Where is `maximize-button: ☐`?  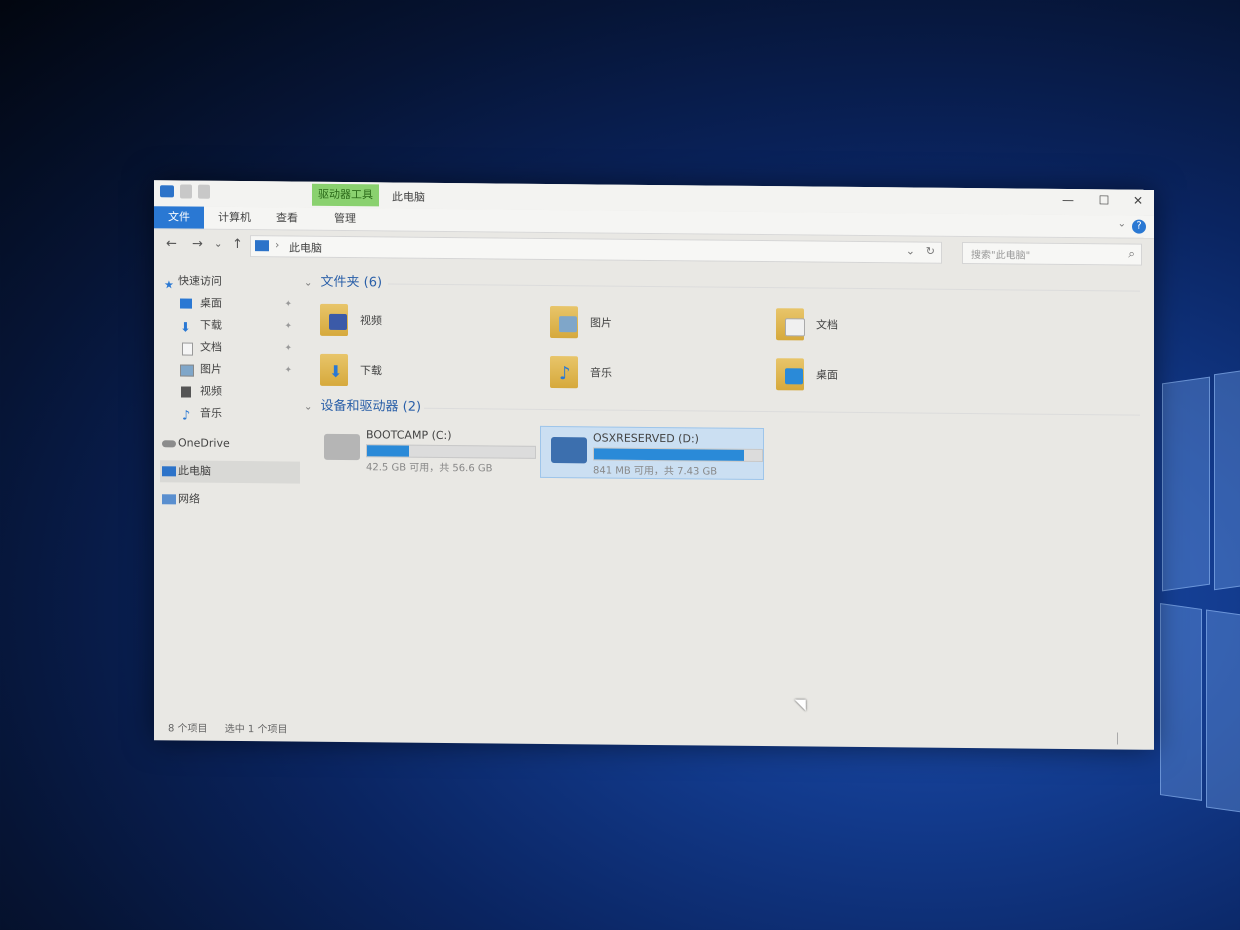
maximize-button: ☐ is located at coordinates (1104, 201).